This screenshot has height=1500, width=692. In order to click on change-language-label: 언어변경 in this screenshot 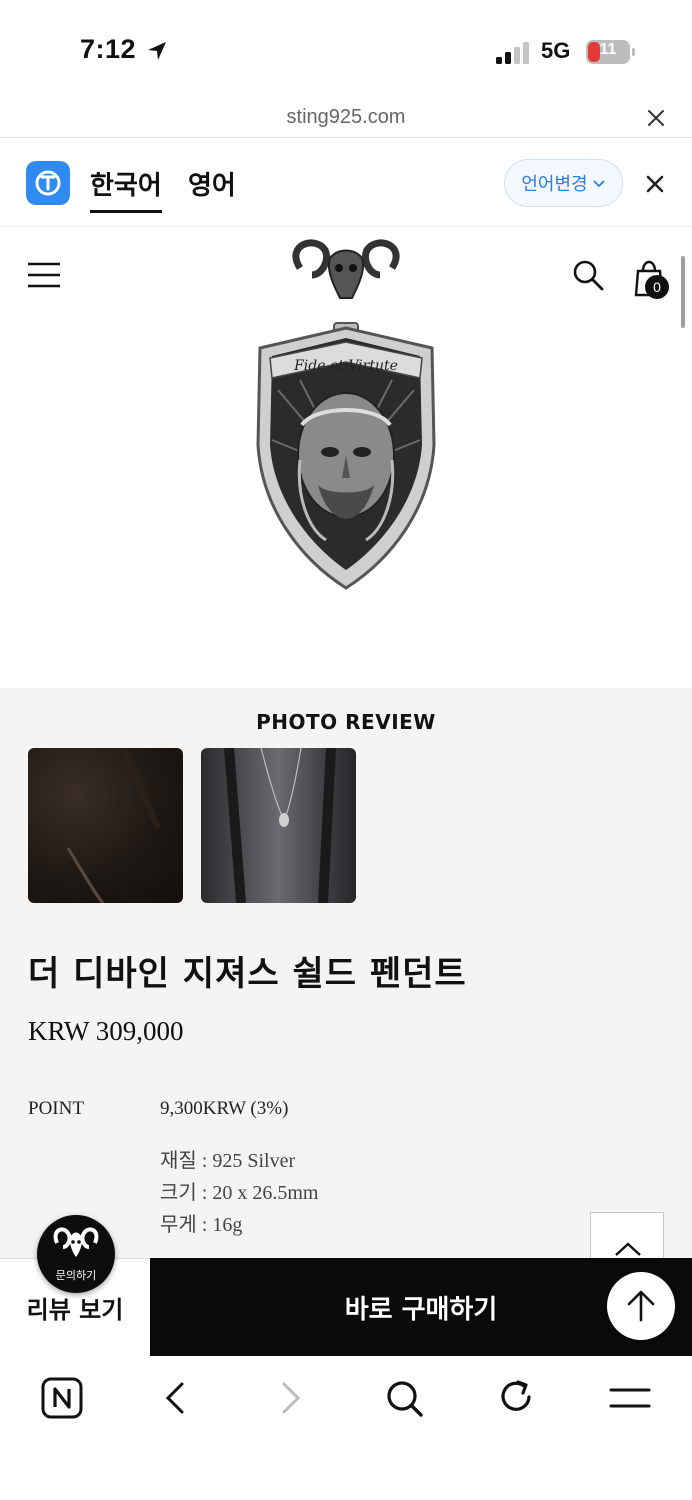, I will do `click(554, 184)`.